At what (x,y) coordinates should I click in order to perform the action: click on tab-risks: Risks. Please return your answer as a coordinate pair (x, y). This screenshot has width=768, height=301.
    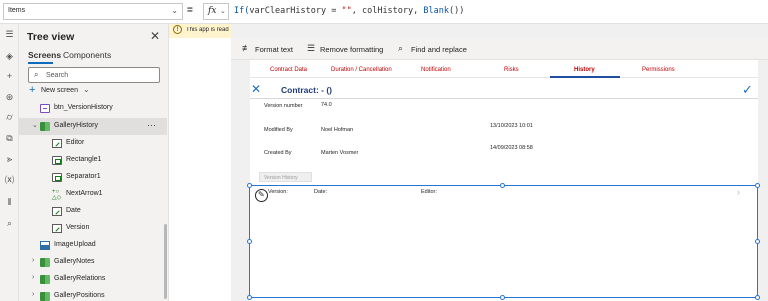
    Looking at the image, I should click on (511, 70).